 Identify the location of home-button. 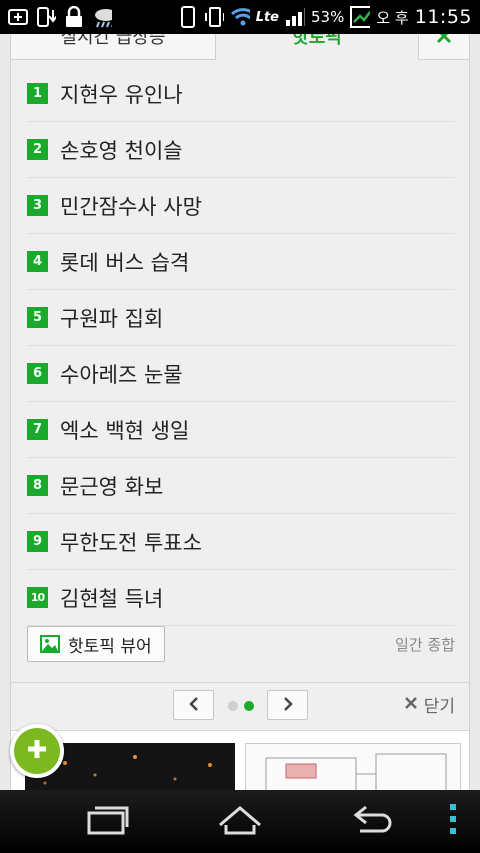
(240, 822).